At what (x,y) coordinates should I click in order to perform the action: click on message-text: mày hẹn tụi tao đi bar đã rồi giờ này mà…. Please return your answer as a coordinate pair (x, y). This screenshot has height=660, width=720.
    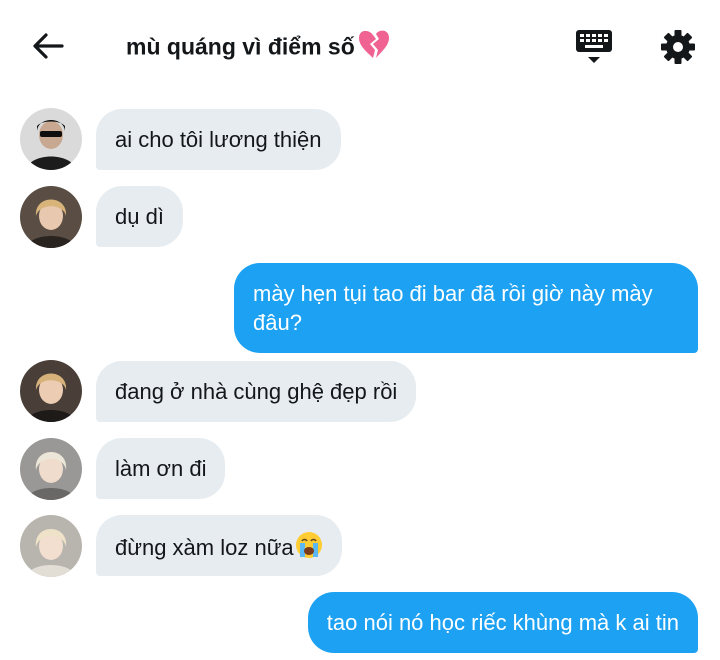
    Looking at the image, I should click on (453, 308).